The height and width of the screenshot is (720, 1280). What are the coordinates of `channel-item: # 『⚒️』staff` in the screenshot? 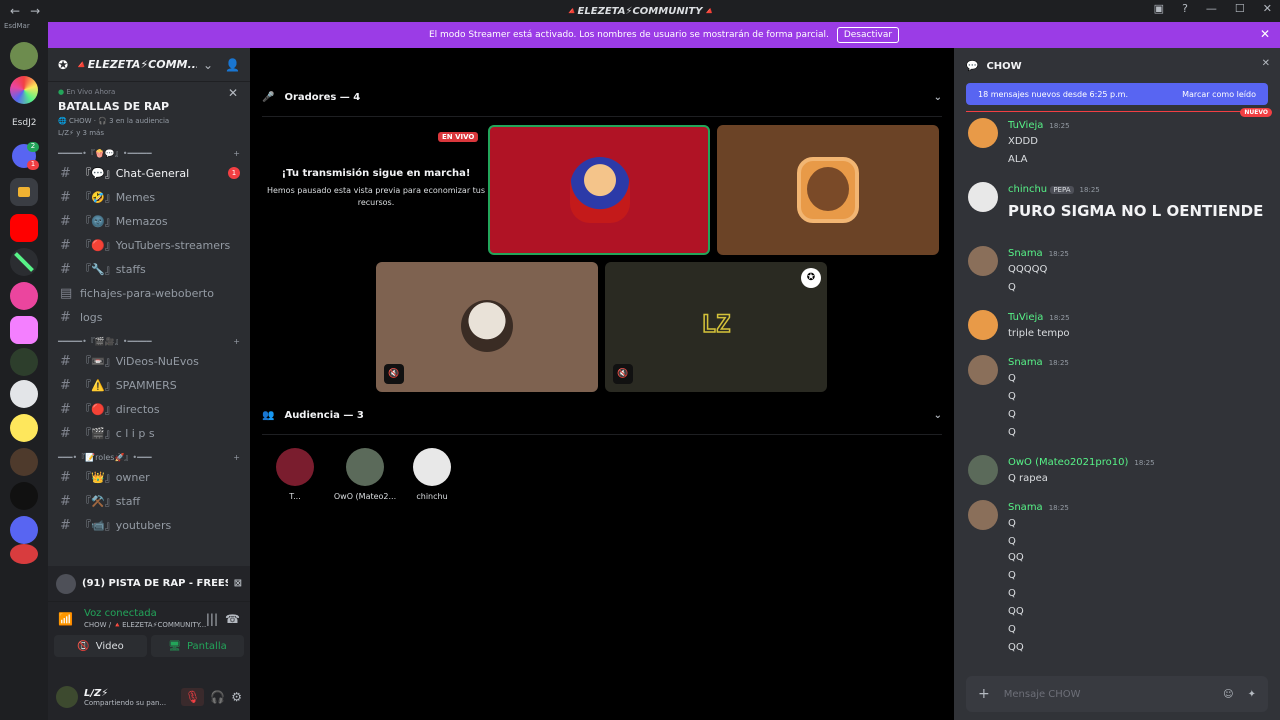 It's located at (149, 501).